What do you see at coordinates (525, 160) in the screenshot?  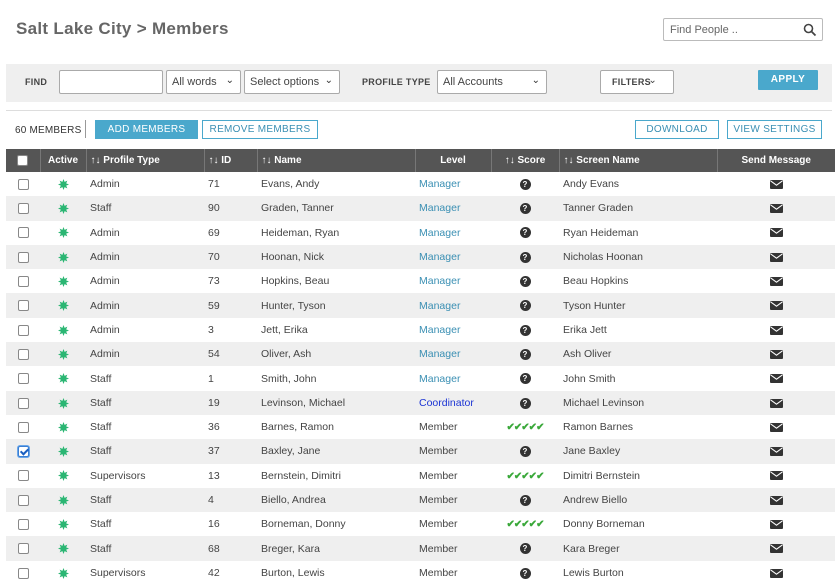 I see `column-score: ↑↓ Score` at bounding box center [525, 160].